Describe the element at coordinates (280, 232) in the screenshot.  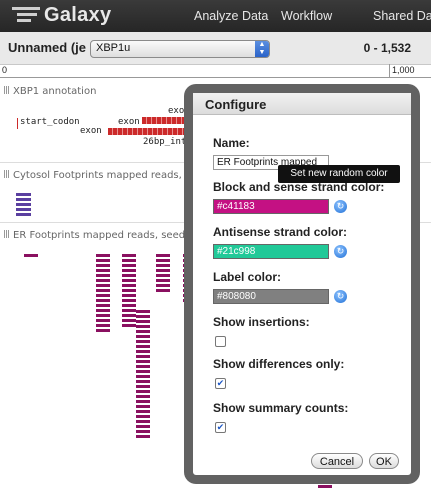
I see `antisense-color-label: Antisense strand color:` at that location.